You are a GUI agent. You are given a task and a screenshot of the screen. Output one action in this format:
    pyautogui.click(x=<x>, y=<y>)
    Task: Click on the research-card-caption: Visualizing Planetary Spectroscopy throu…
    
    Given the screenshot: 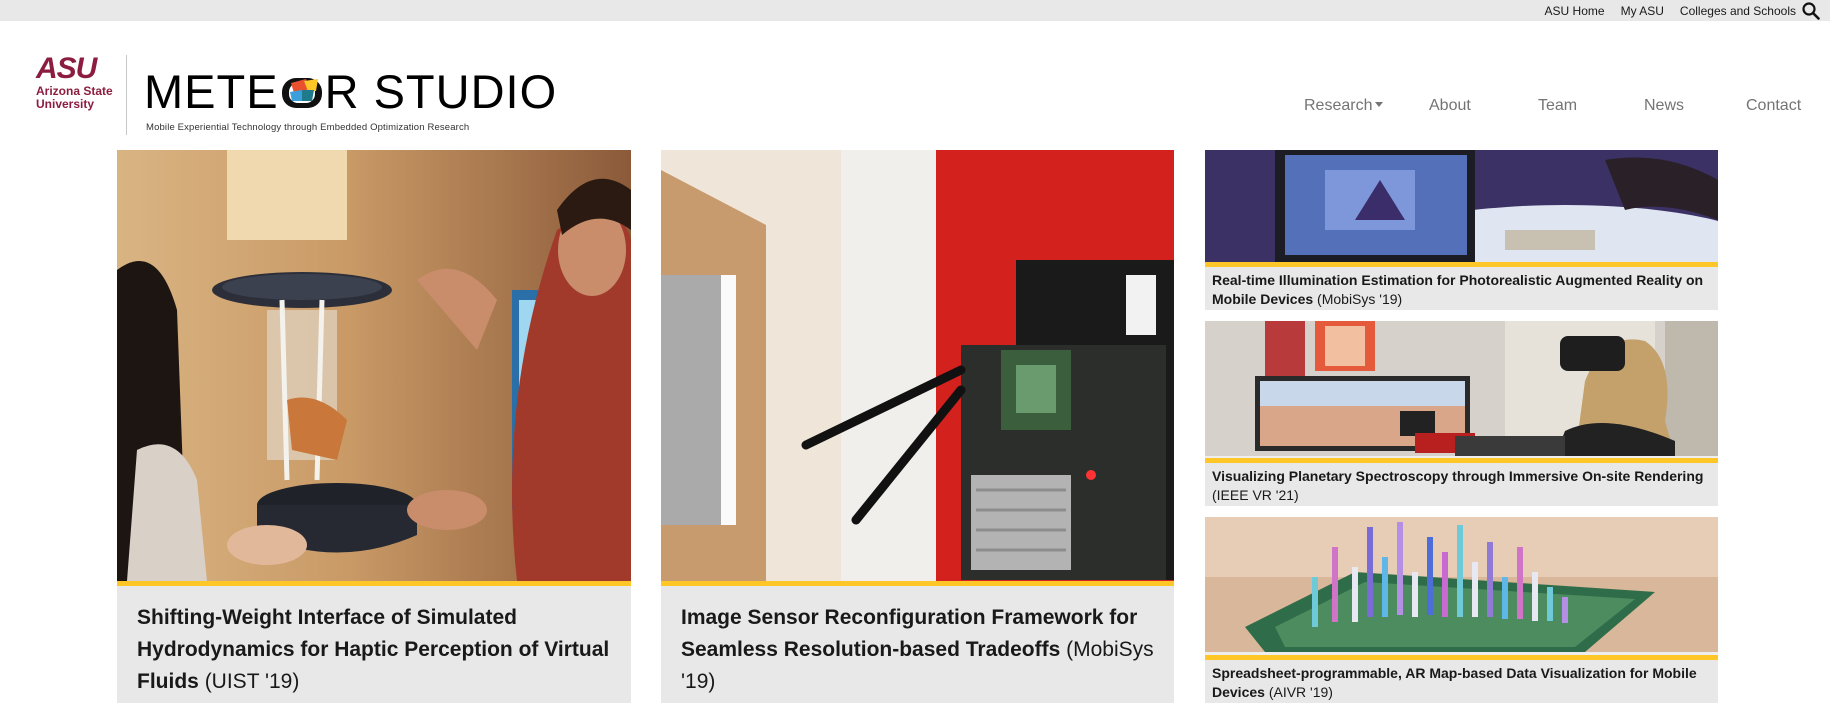 What is the action you would take?
    pyautogui.click(x=1461, y=482)
    